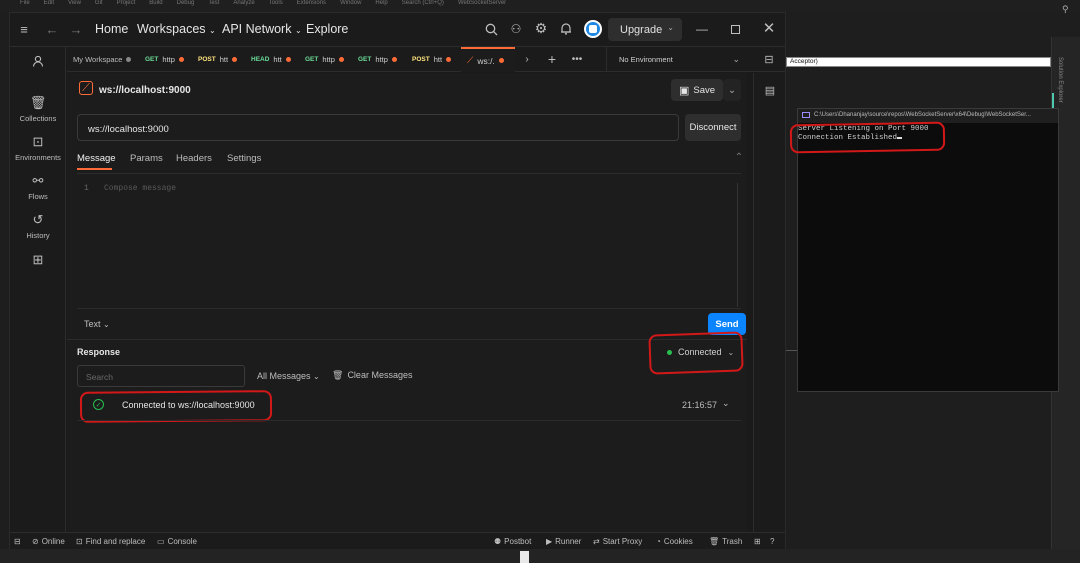  I want to click on save-options-button: ⌄, so click(732, 90).